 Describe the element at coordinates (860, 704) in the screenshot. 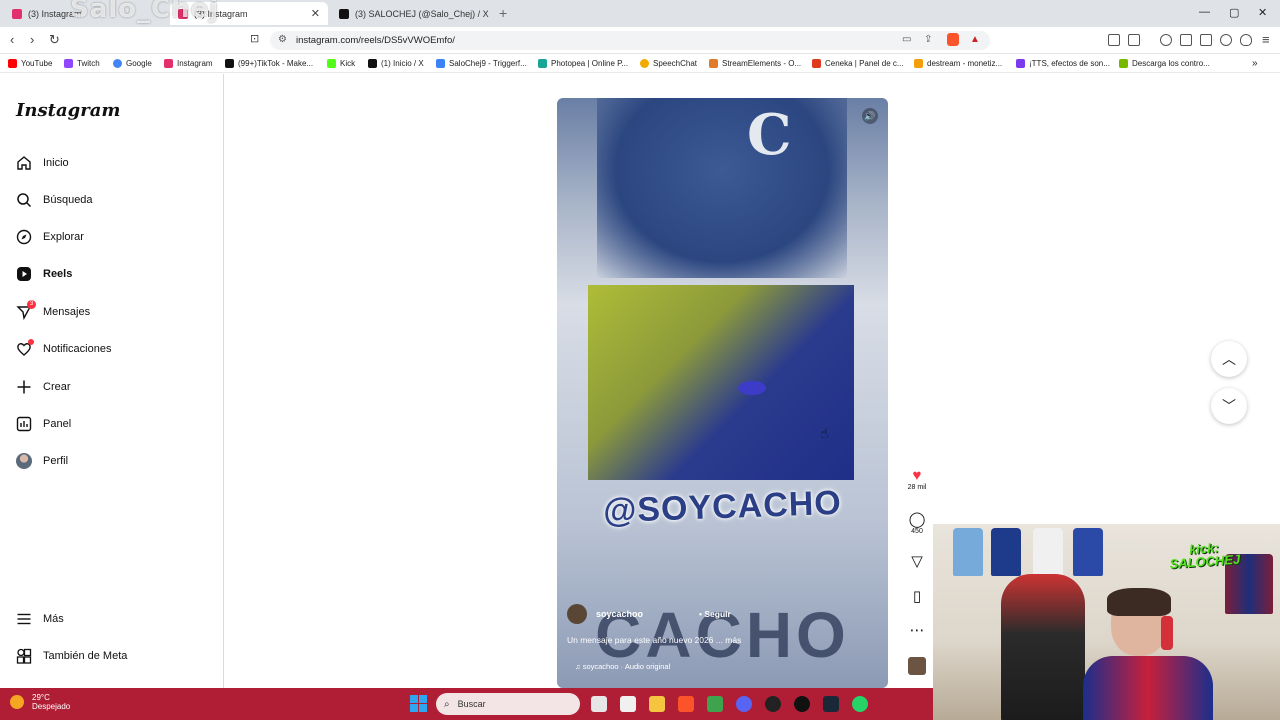

I see `whatsapp-icon` at that location.